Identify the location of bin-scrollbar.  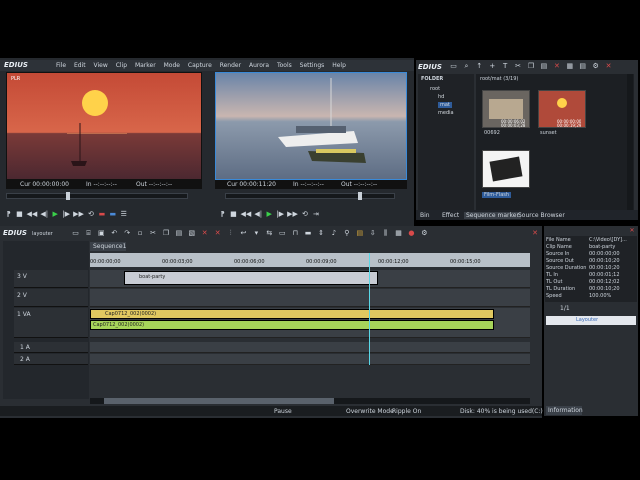
(630, 142).